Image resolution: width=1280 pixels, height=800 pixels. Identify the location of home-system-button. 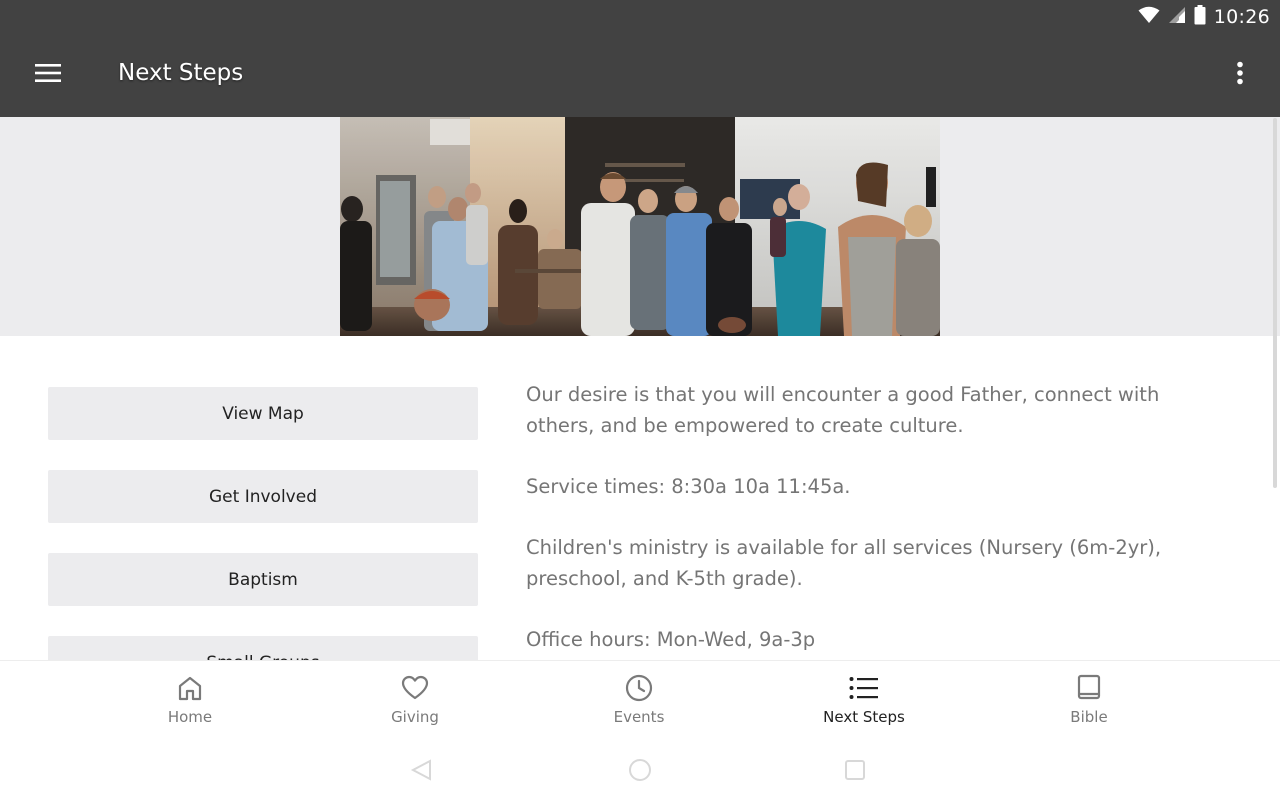
(640, 772).